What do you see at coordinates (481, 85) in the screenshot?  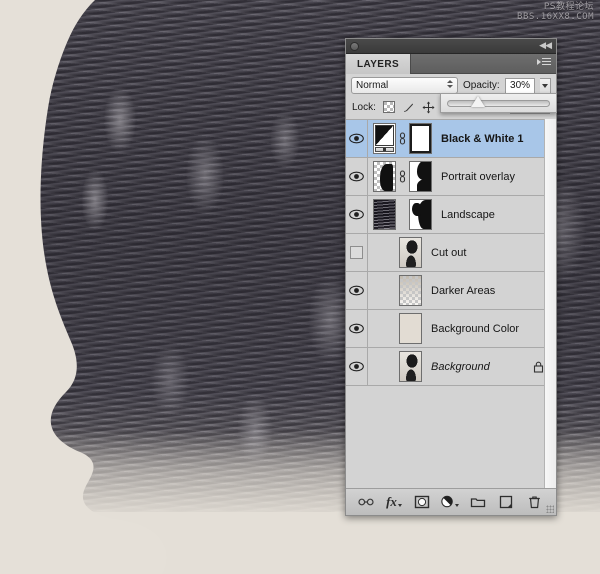 I see `opacity-label: Opacity:` at bounding box center [481, 85].